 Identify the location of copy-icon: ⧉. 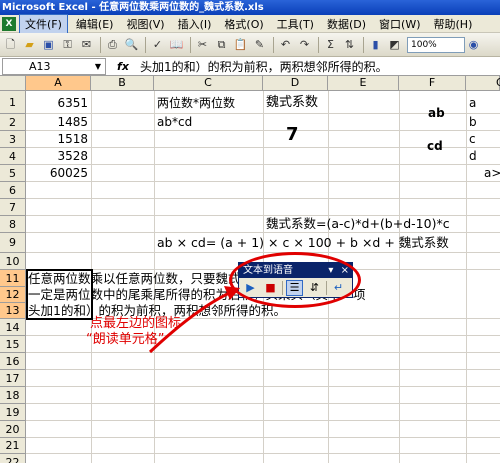
(221, 44).